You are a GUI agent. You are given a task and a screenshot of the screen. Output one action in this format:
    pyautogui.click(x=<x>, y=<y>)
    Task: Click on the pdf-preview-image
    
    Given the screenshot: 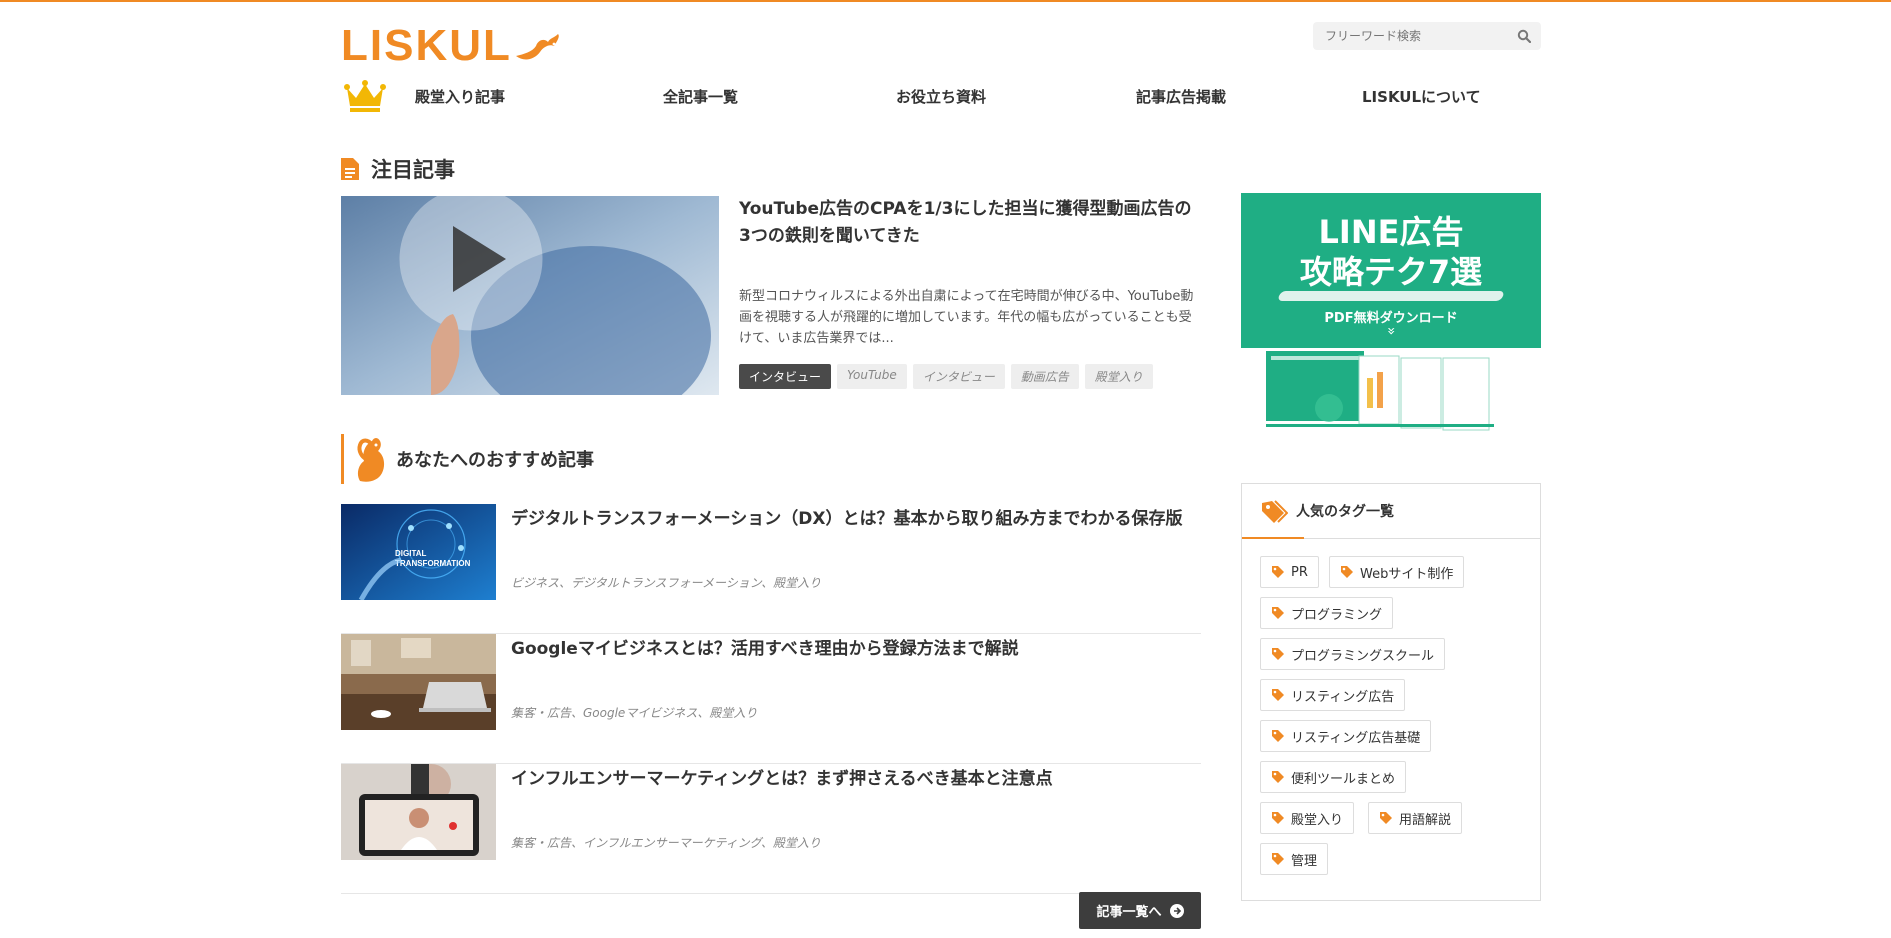 What is the action you would take?
    pyautogui.click(x=1391, y=392)
    